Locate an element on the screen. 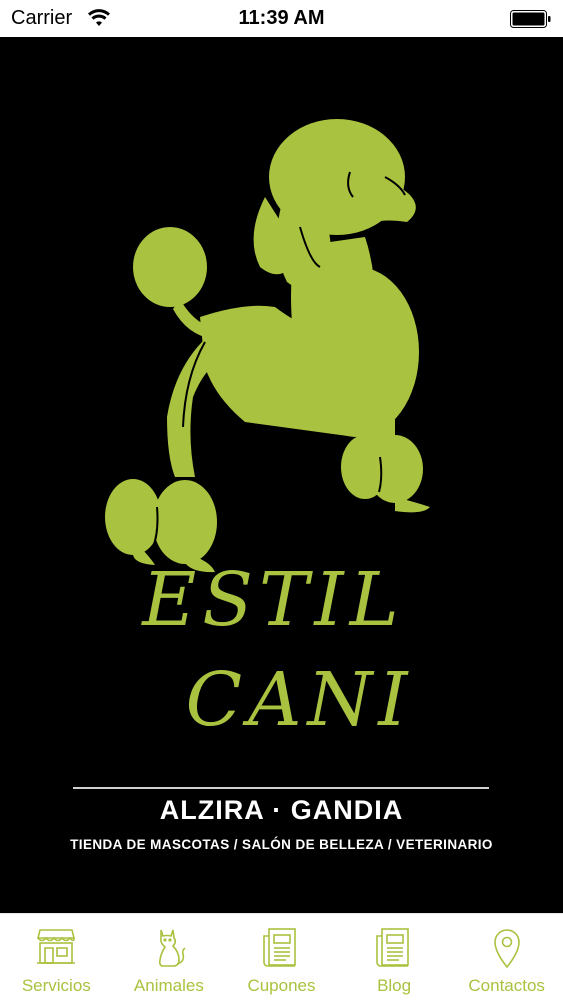 Image resolution: width=563 pixels, height=1000 pixels. status-bar: Carrier 11:39 AM is located at coordinates (281, 18).